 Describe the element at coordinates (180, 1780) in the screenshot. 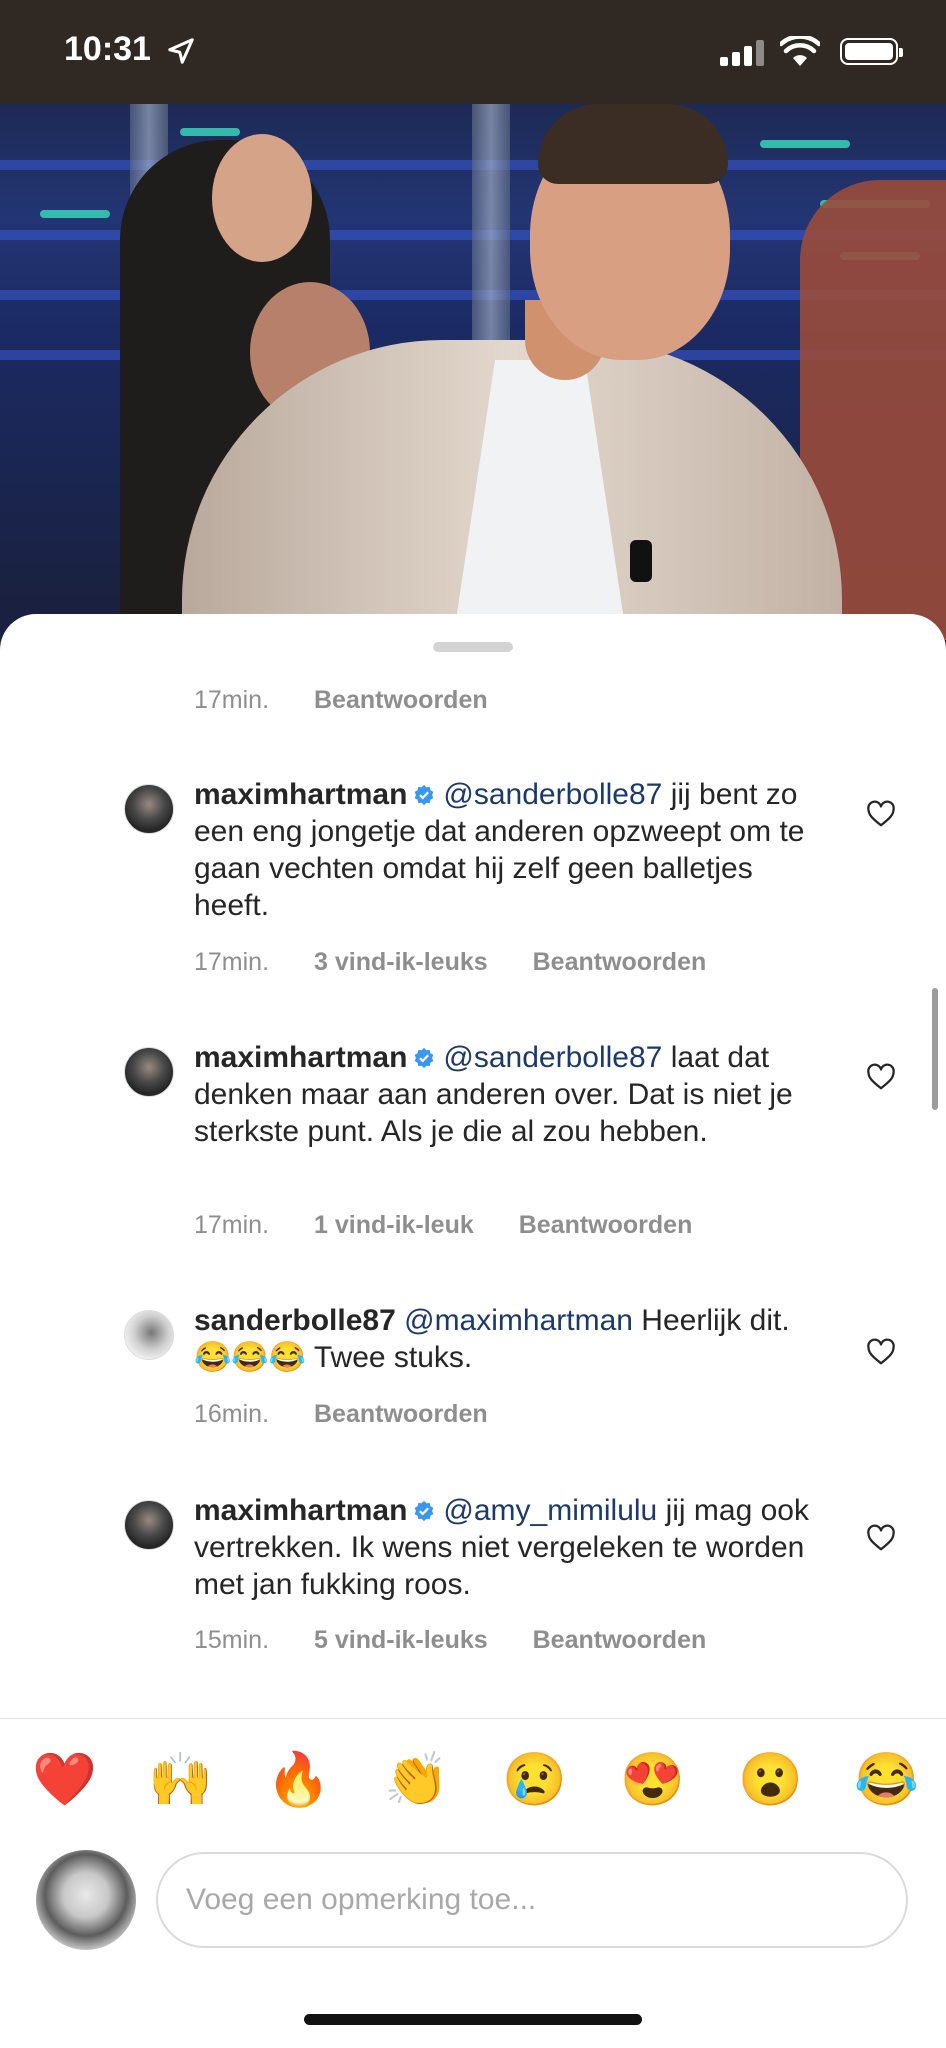

I see `emoji-raised-hands-button: 🙌` at that location.